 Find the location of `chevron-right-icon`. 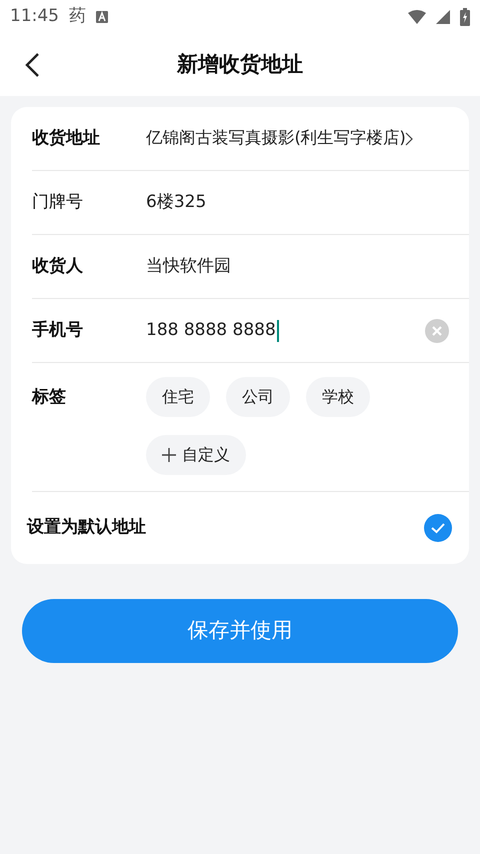

chevron-right-icon is located at coordinates (409, 139).